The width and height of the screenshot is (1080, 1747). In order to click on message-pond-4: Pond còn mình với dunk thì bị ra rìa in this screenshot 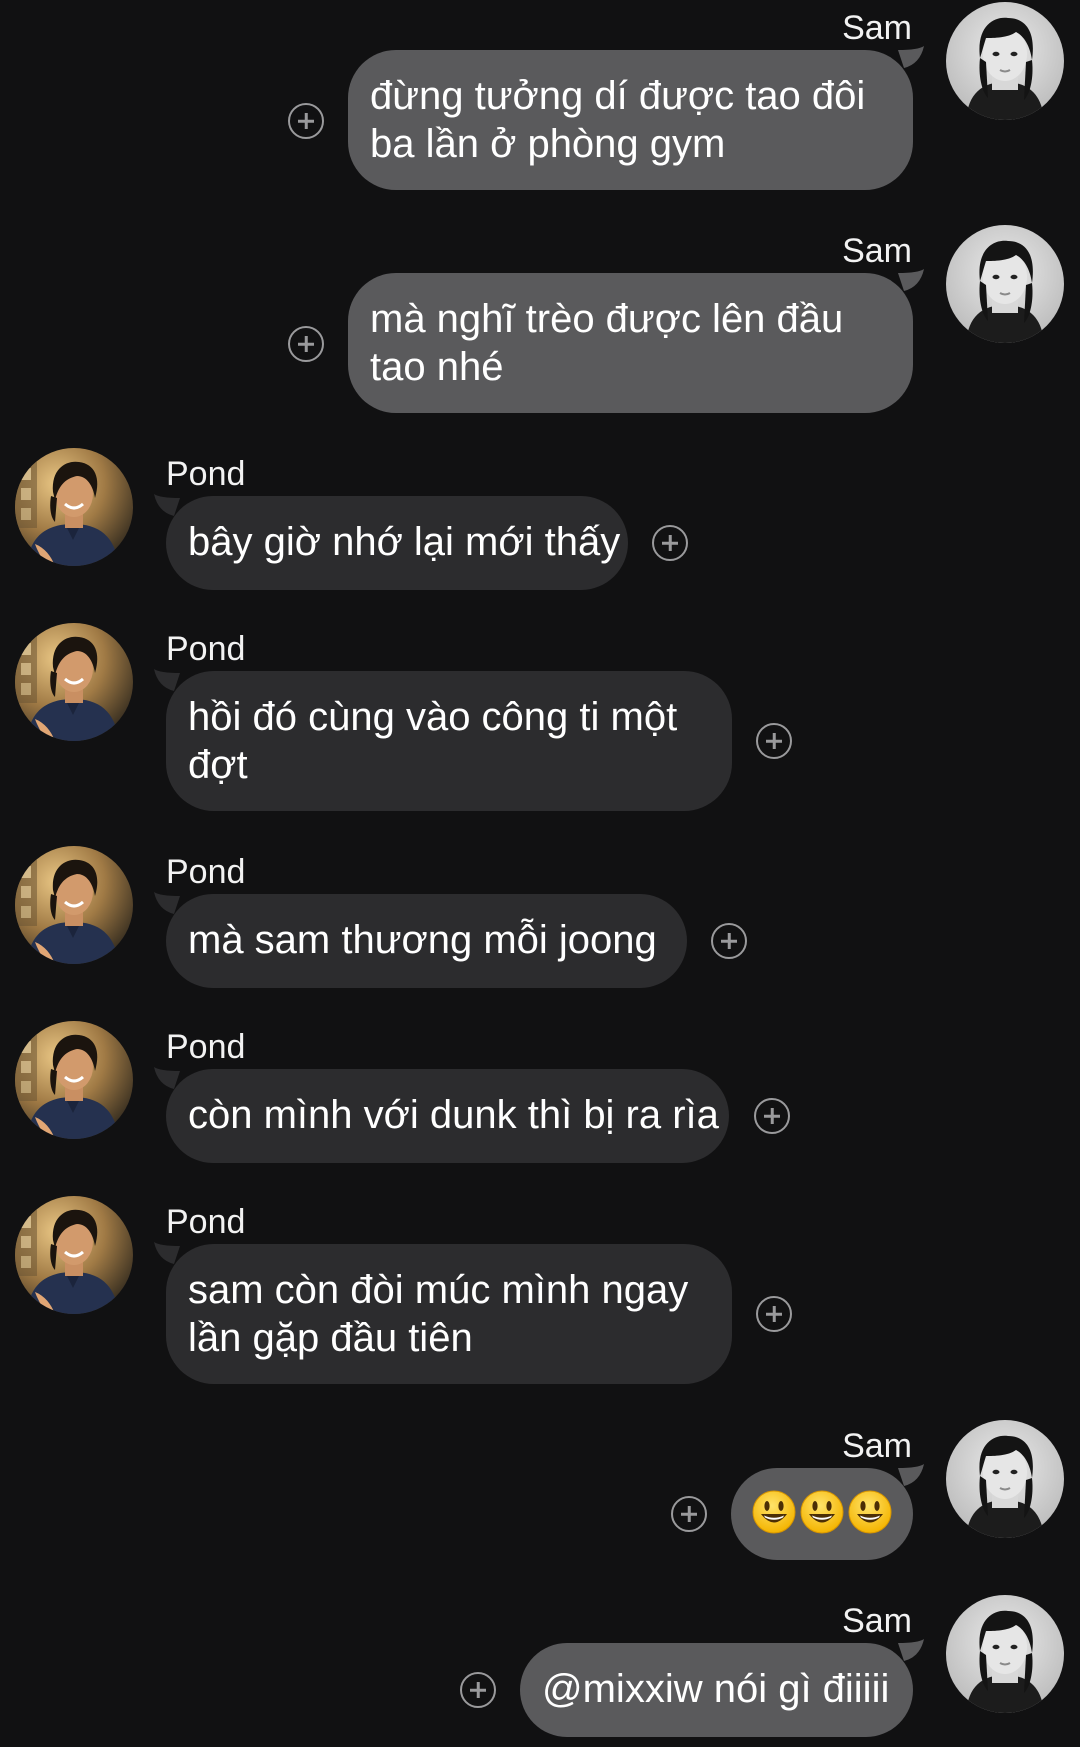, I will do `click(540, 1096)`.